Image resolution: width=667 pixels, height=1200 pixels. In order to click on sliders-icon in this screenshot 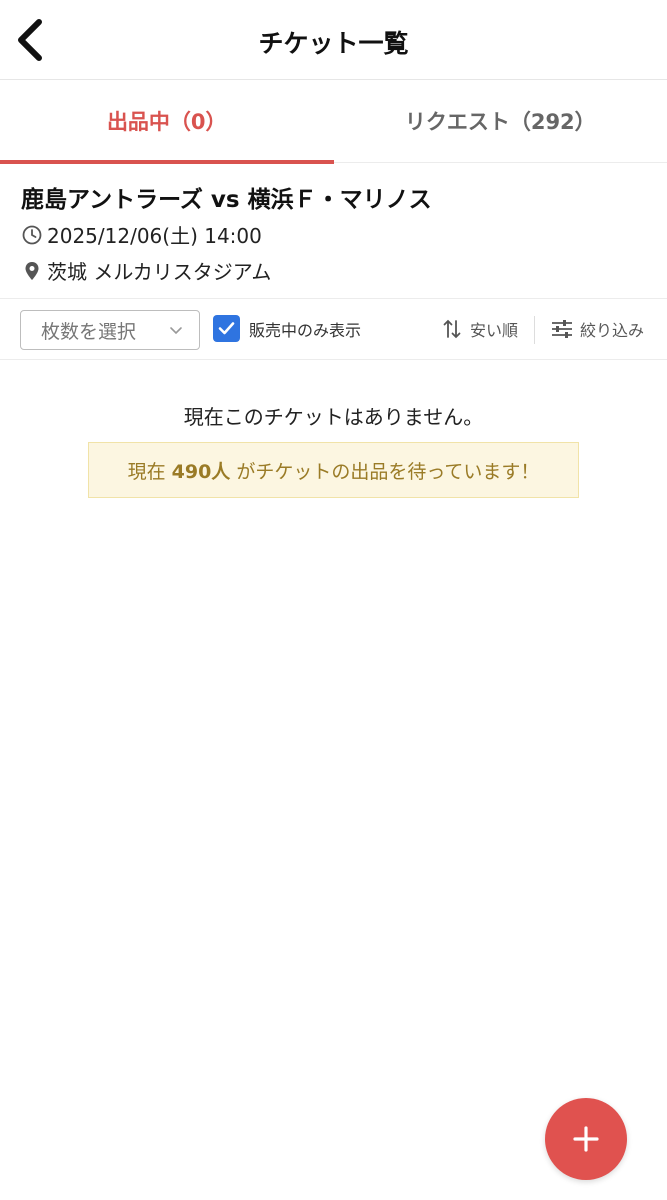, I will do `click(562, 329)`.